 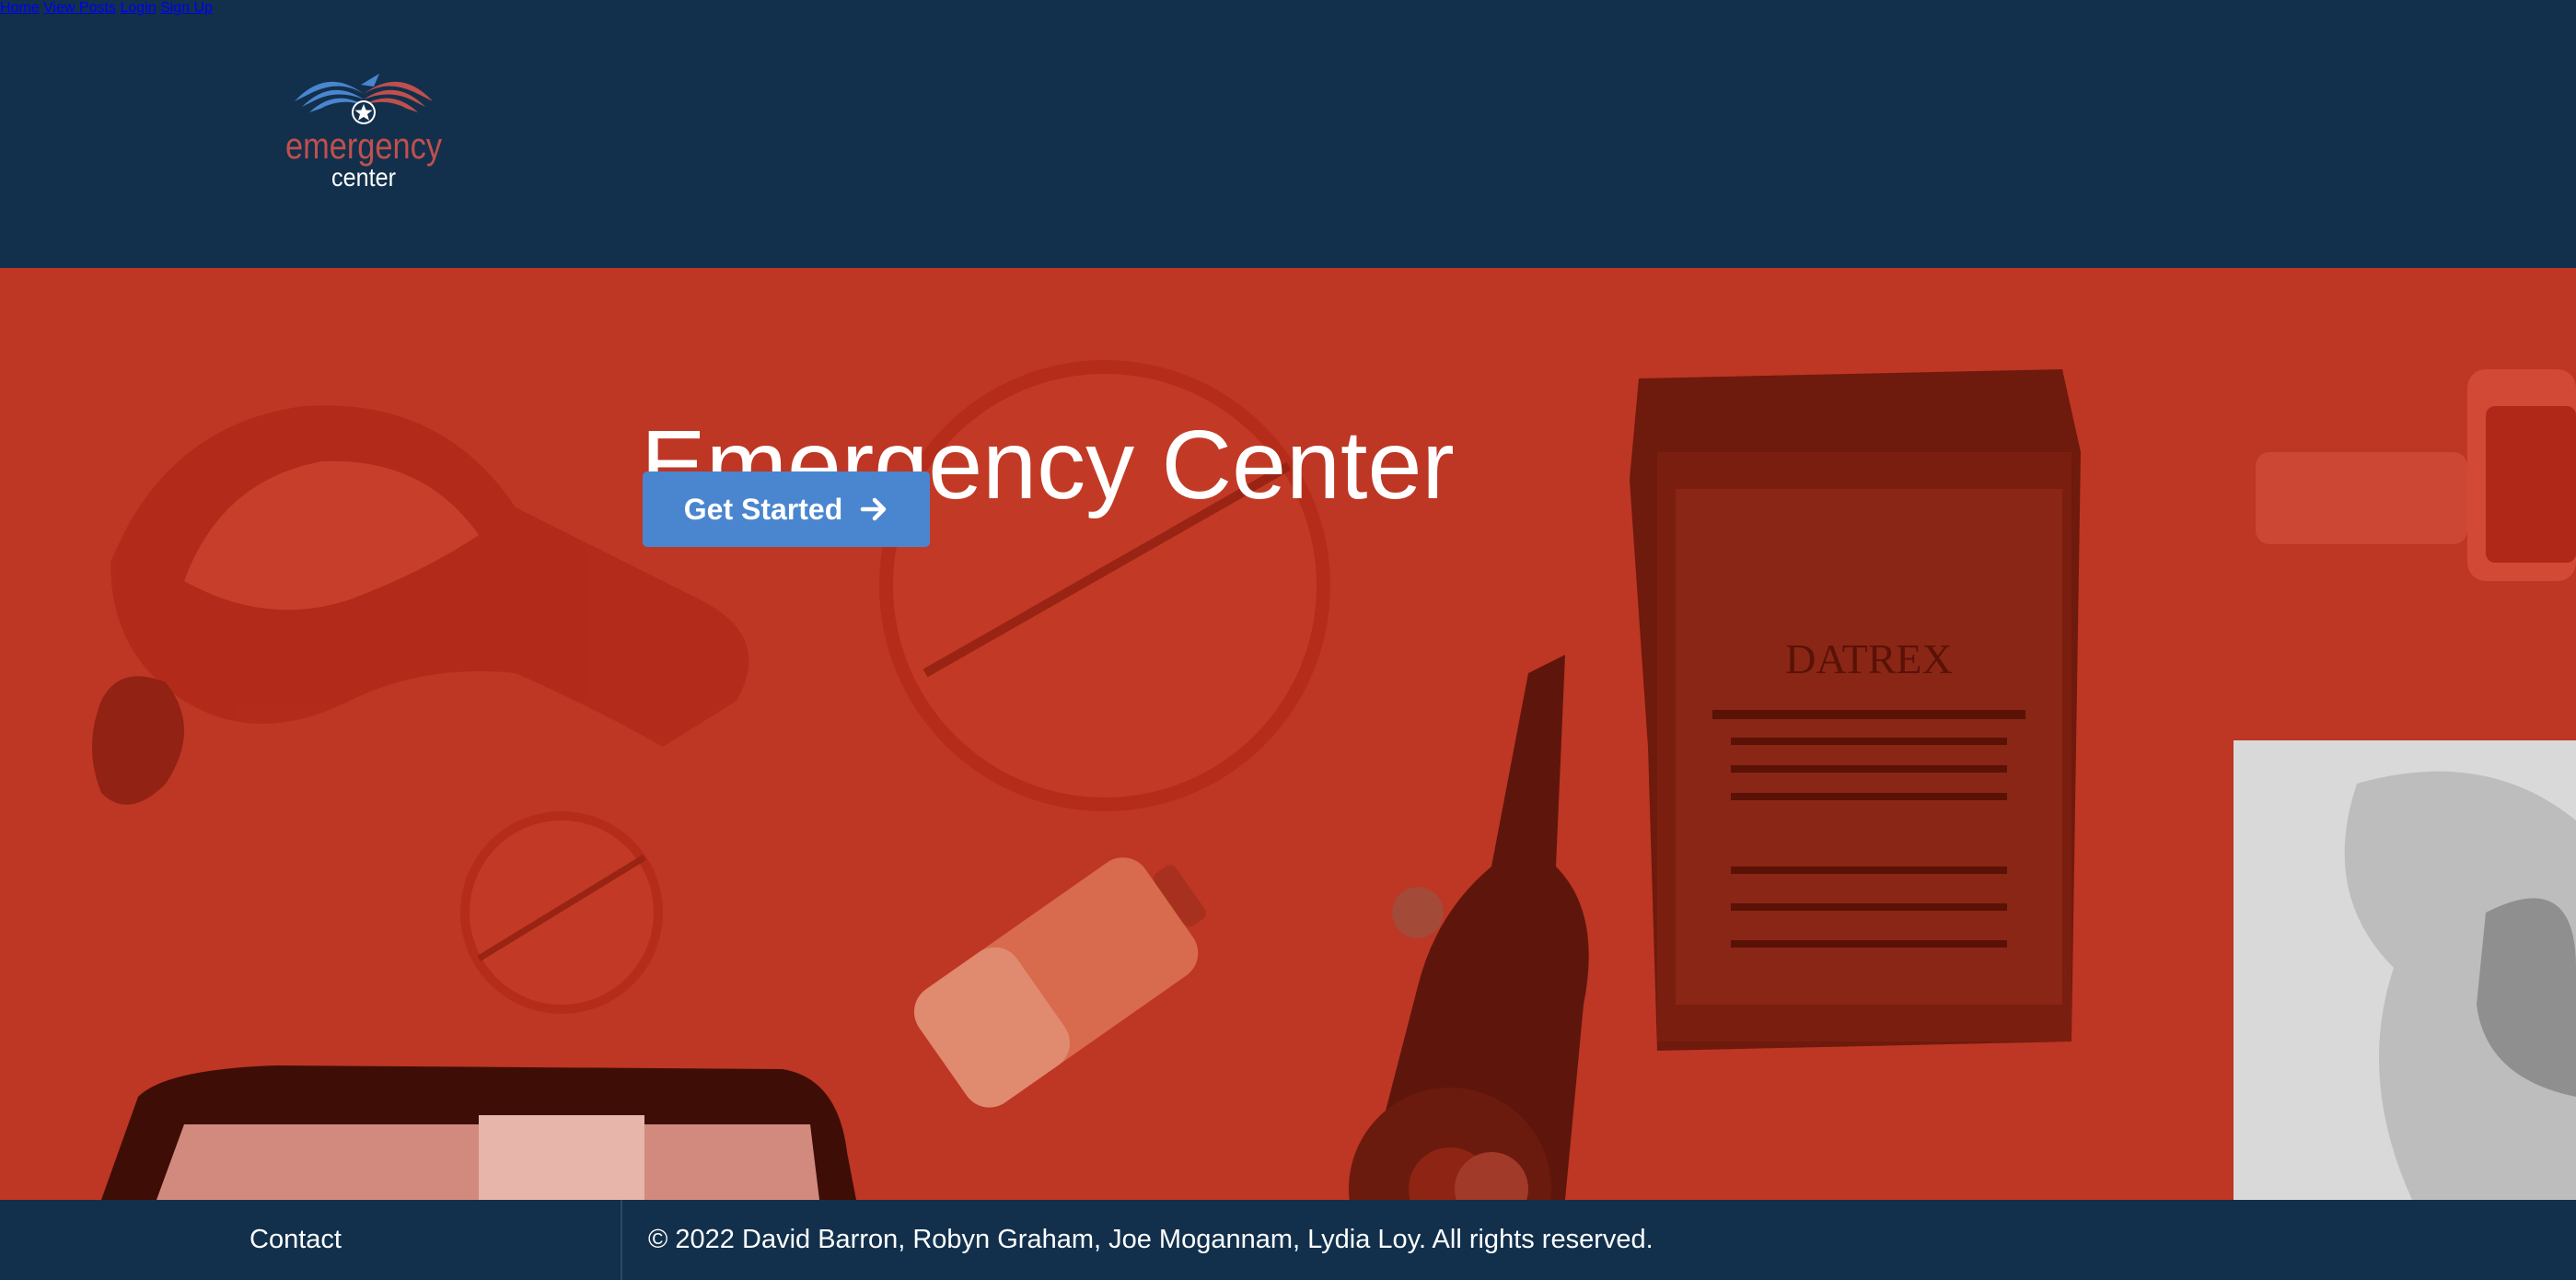 I want to click on arrow-right-icon, so click(x=873, y=509).